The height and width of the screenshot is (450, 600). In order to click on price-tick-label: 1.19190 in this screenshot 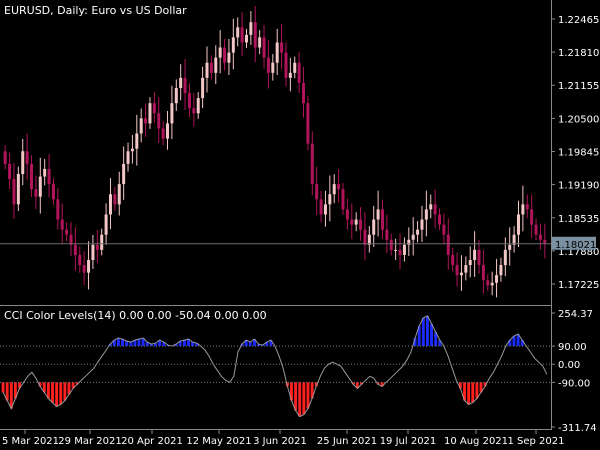, I will do `click(578, 186)`.